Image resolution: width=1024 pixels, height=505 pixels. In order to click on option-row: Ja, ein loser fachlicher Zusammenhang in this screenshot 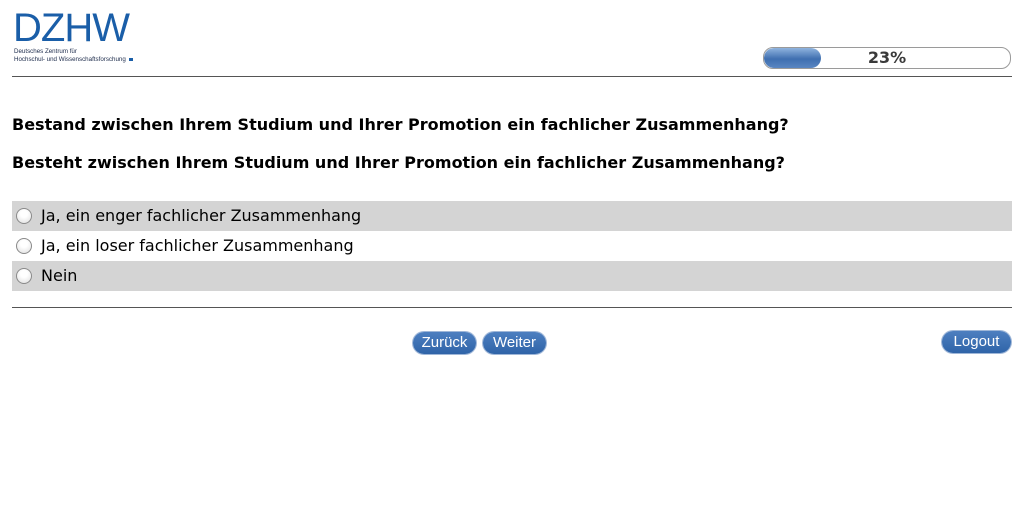, I will do `click(512, 246)`.